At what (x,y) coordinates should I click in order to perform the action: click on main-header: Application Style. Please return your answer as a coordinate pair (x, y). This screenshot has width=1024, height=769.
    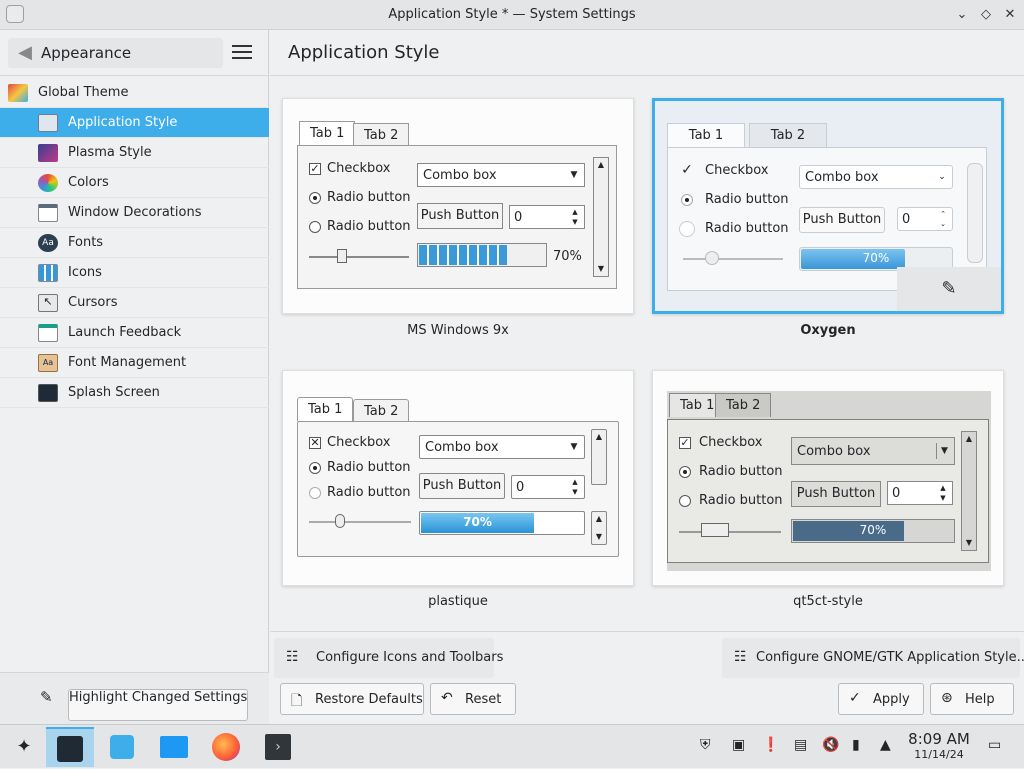
    Looking at the image, I should click on (647, 53).